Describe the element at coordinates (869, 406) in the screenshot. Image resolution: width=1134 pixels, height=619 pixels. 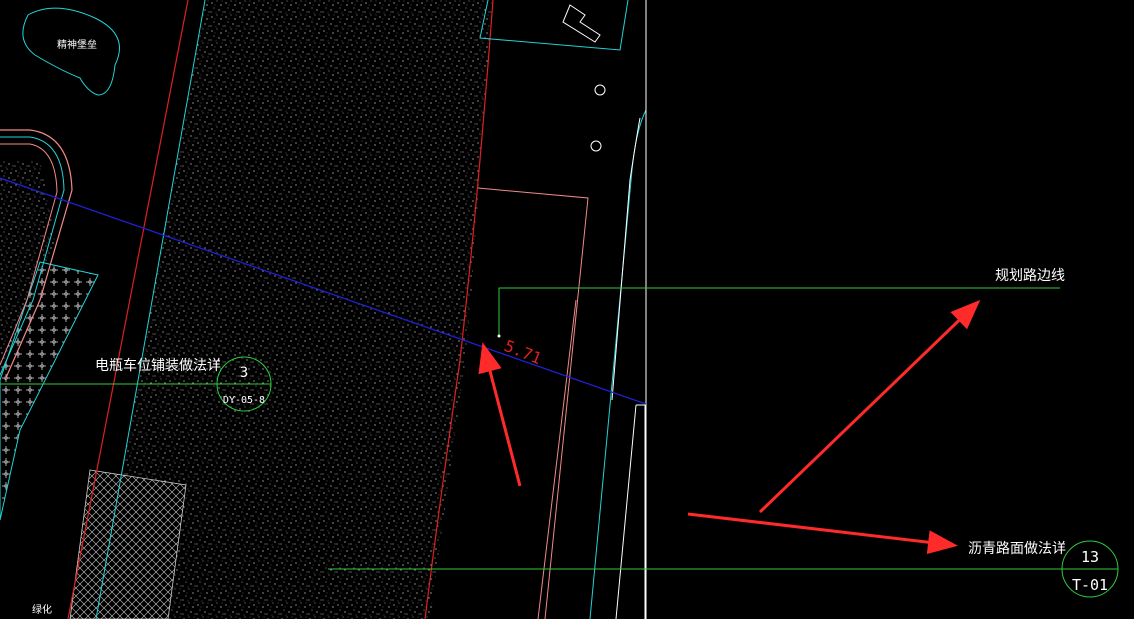
I see `annotation-arrow-diagonal` at that location.